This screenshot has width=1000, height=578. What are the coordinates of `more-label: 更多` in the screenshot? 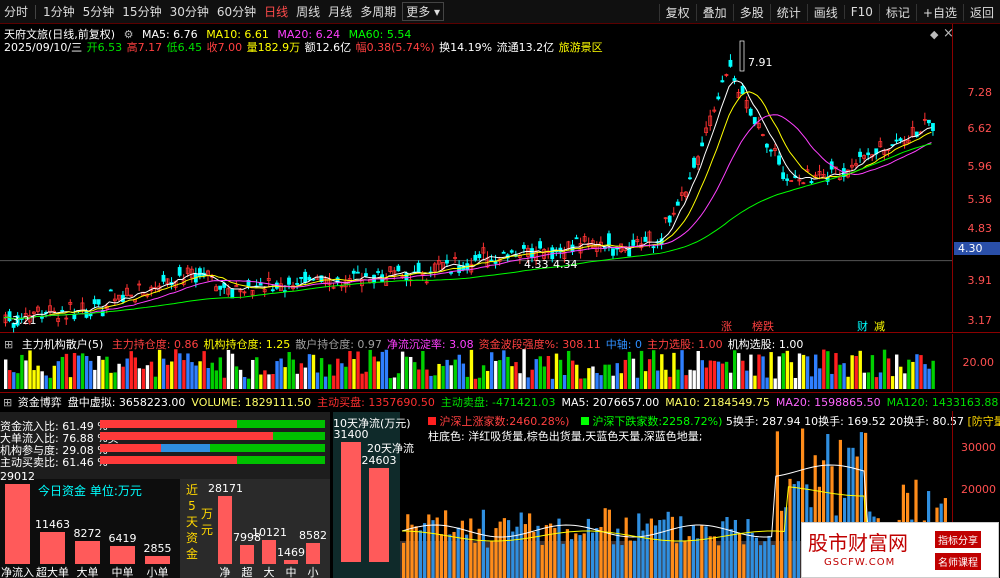 It's located at (418, 12).